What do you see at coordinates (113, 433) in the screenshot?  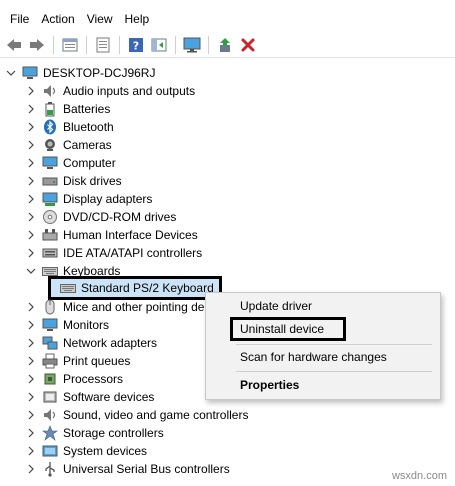 I see `tree-item-label: Storage controllers` at bounding box center [113, 433].